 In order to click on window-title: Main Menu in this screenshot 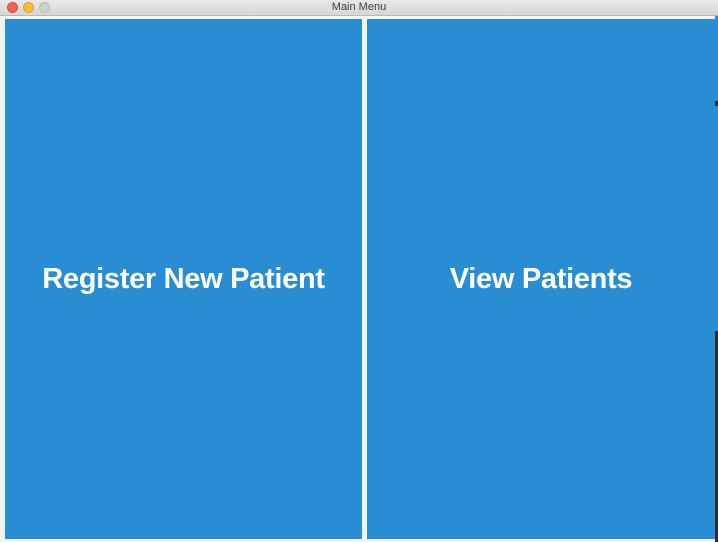, I will do `click(359, 7)`.